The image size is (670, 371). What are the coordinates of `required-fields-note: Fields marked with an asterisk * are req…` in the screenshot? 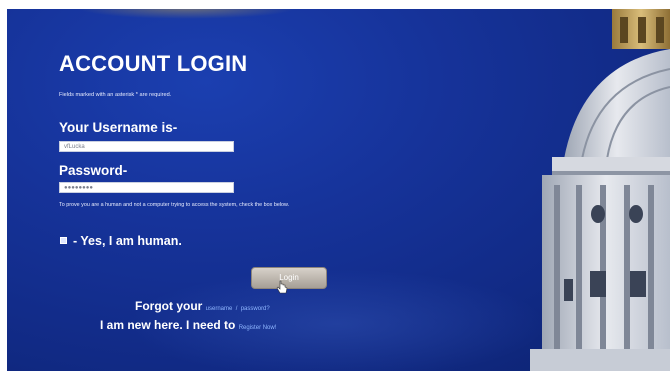 It's located at (115, 95).